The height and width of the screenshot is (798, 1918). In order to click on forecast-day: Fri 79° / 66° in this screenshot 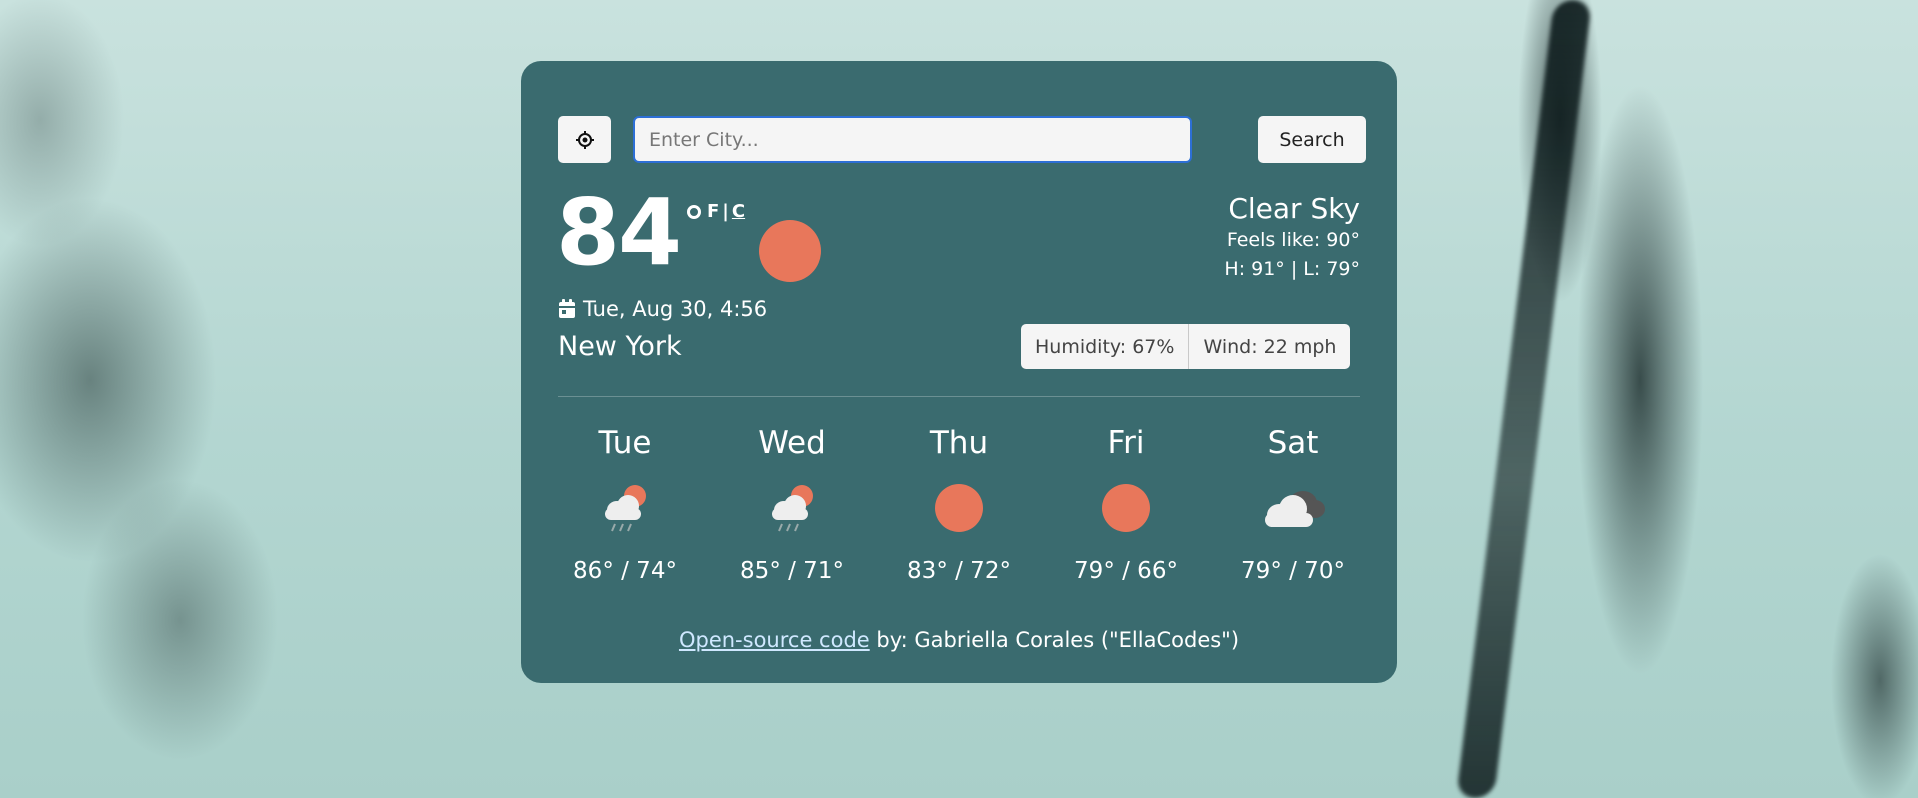, I will do `click(1126, 504)`.